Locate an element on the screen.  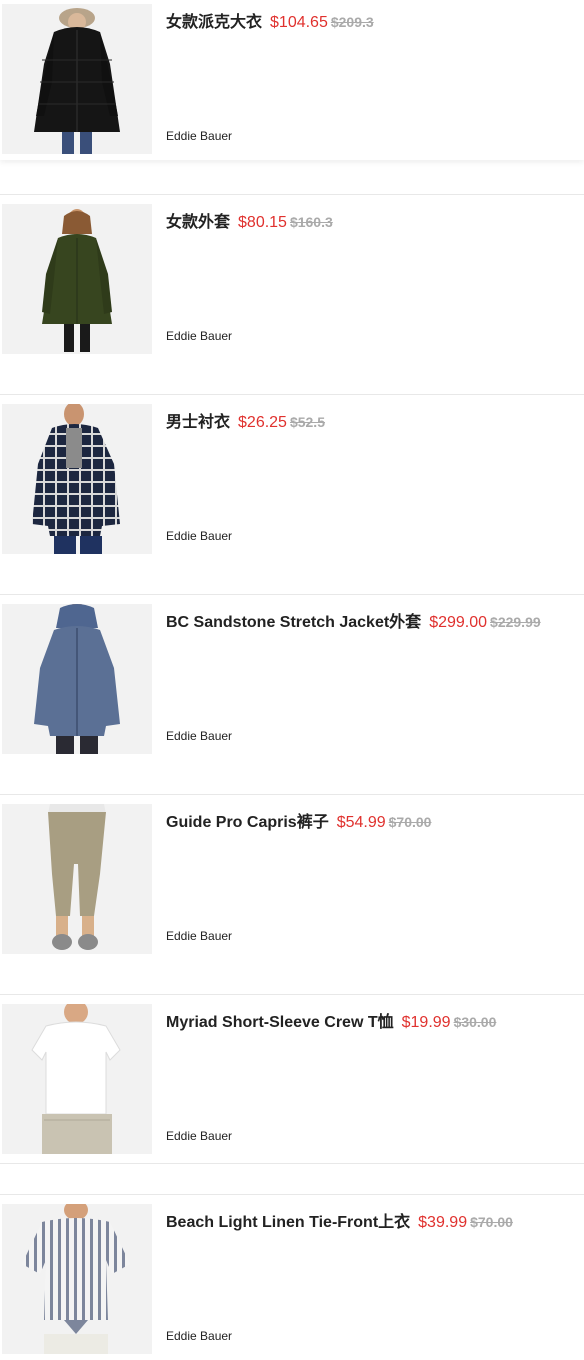
product-title: 男士衬衣 is located at coordinates (198, 422).